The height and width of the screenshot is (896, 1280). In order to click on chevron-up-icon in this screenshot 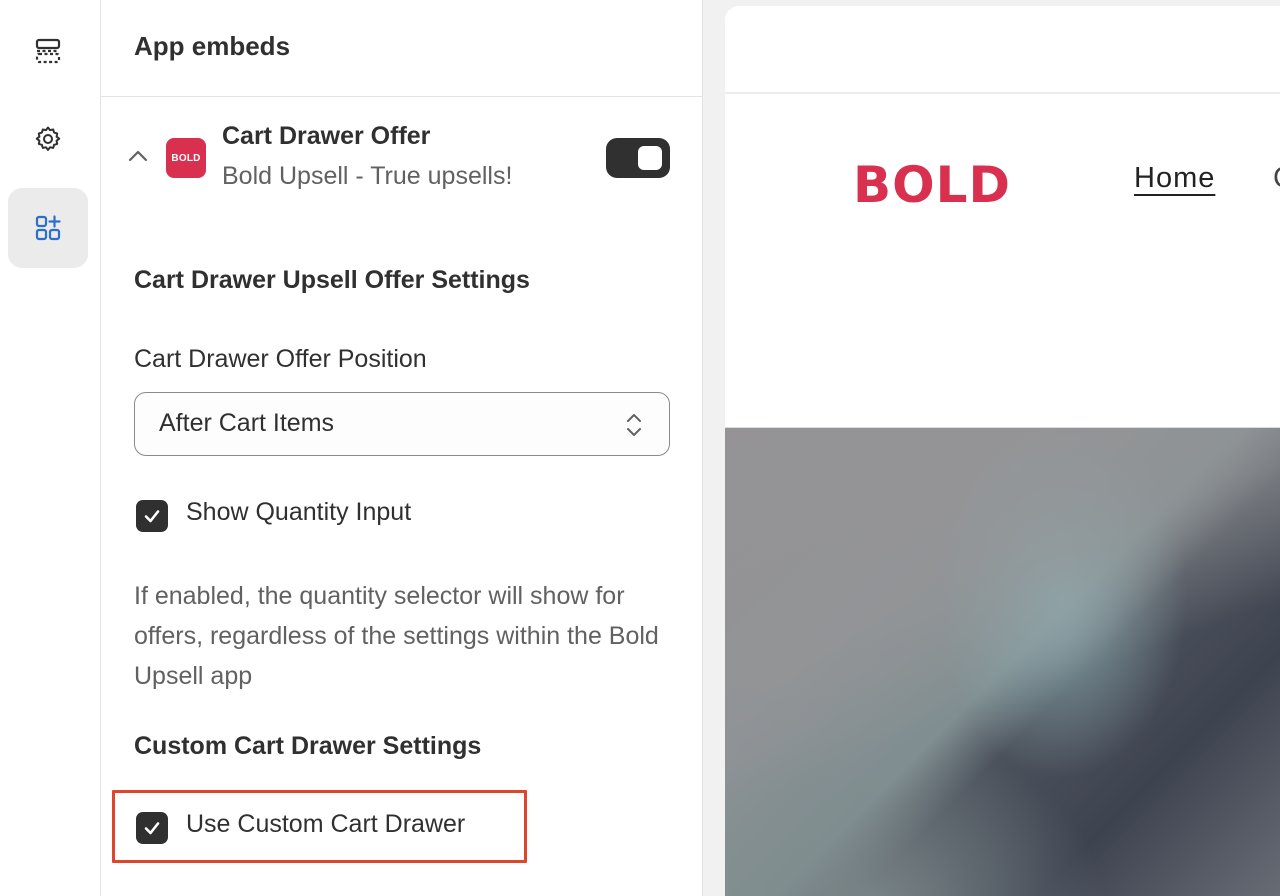, I will do `click(138, 156)`.